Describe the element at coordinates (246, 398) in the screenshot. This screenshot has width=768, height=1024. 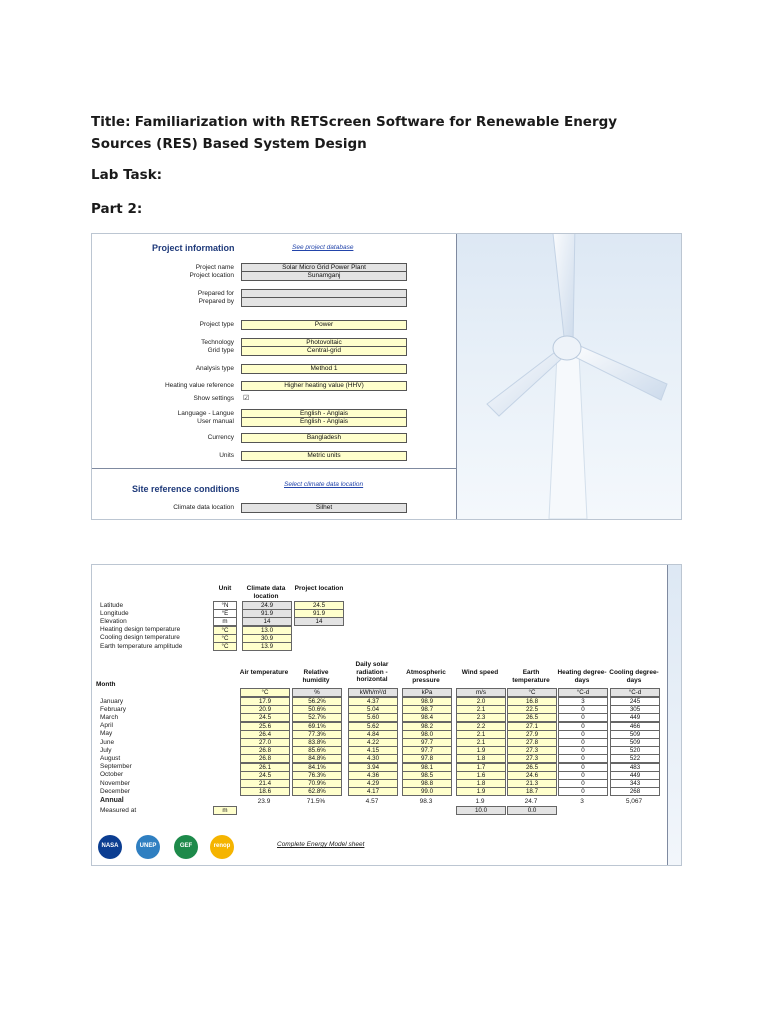
I see `show-settings-checkbox: ☑` at that location.